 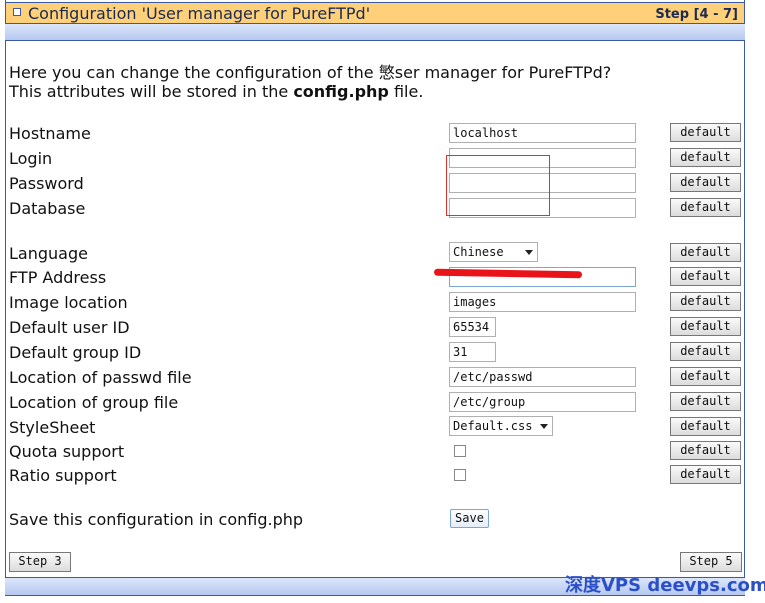 What do you see at coordinates (705, 182) in the screenshot?
I see `password-default-button: default` at bounding box center [705, 182].